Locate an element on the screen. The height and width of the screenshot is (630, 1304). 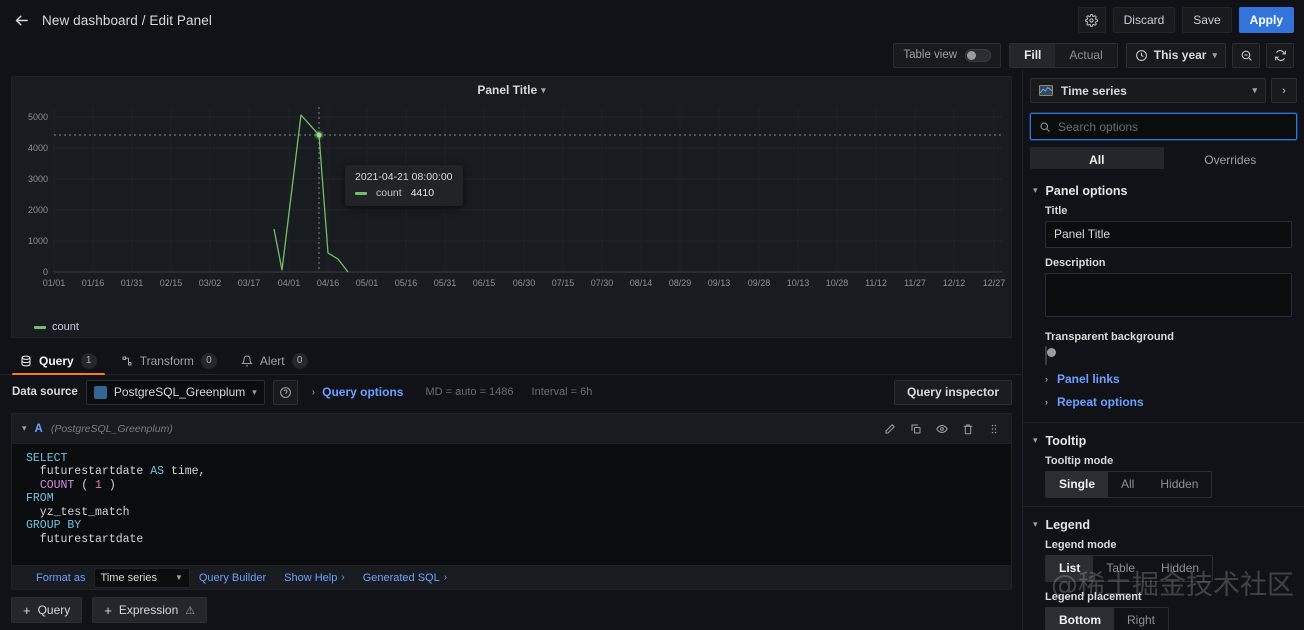
query-options-label: Query options is located at coordinates (363, 392).